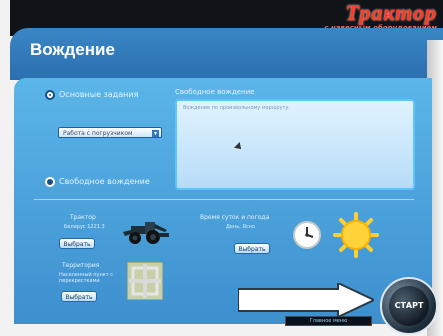 This screenshot has width=443, height=336. Describe the element at coordinates (252, 248) in the screenshot. I see `select-time-weather-button: Выбрать` at that location.